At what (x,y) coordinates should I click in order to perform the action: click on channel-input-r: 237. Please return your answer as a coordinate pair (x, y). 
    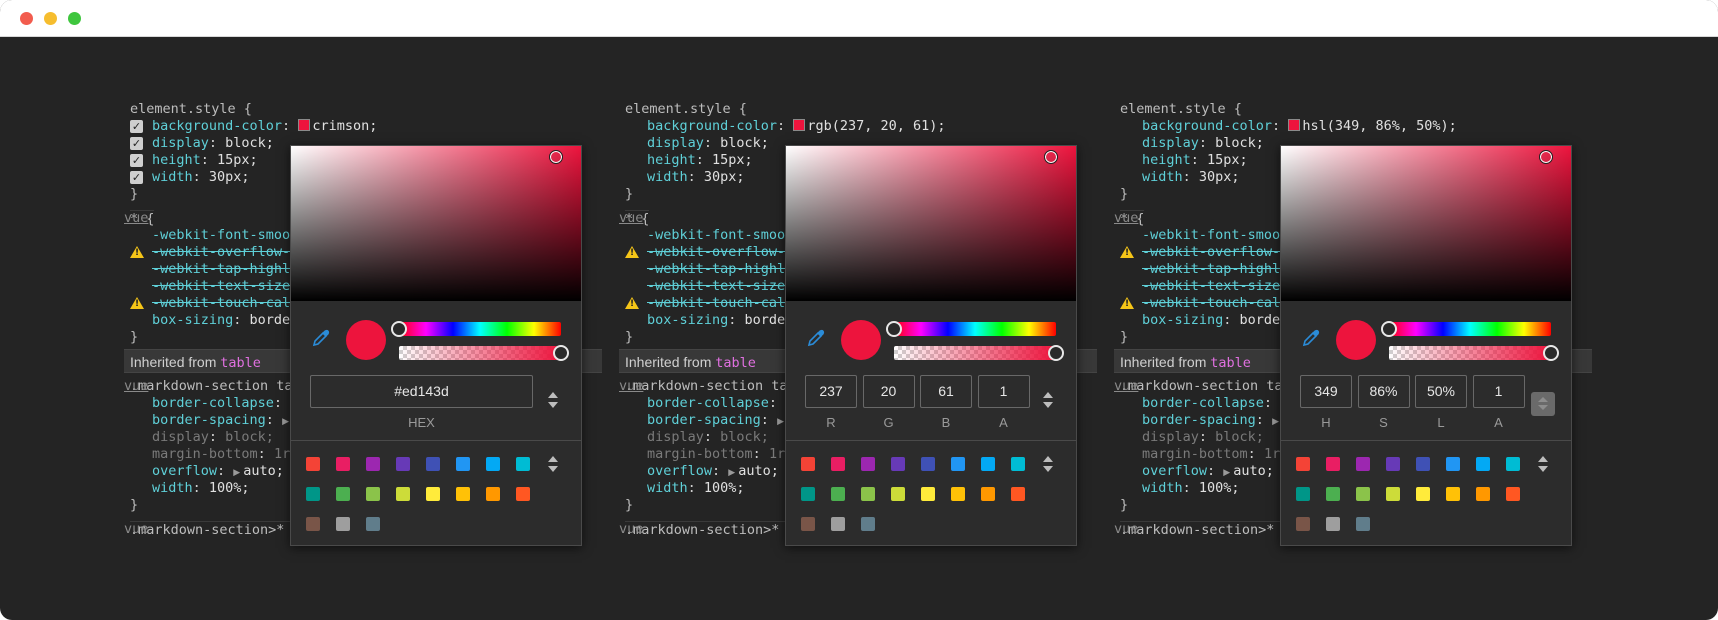
    Looking at the image, I should click on (831, 391).